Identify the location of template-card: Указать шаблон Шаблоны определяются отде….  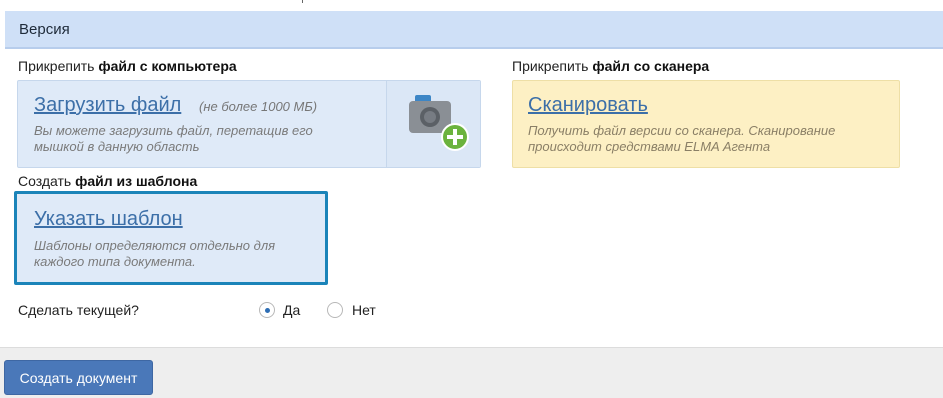
(171, 238).